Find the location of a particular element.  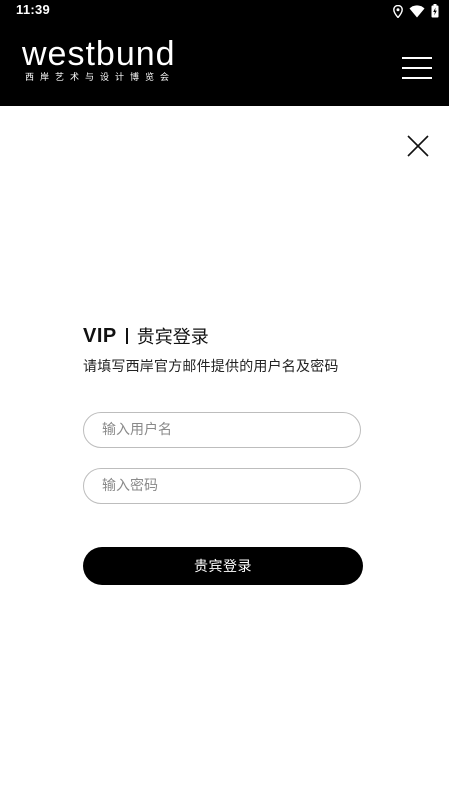

login-instruction: 请填写西岸官方邮件提供的用户名及密码 is located at coordinates (211, 367).